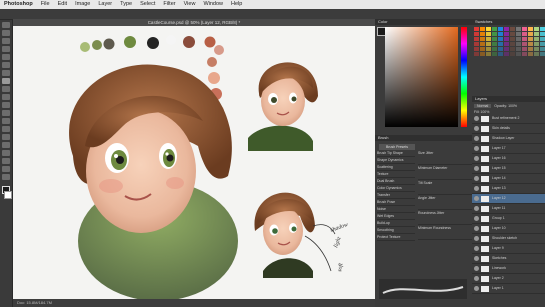 The image size is (545, 307). Describe the element at coordinates (396, 160) in the screenshot. I see `brush-option: Shape Dynamics` at that location.